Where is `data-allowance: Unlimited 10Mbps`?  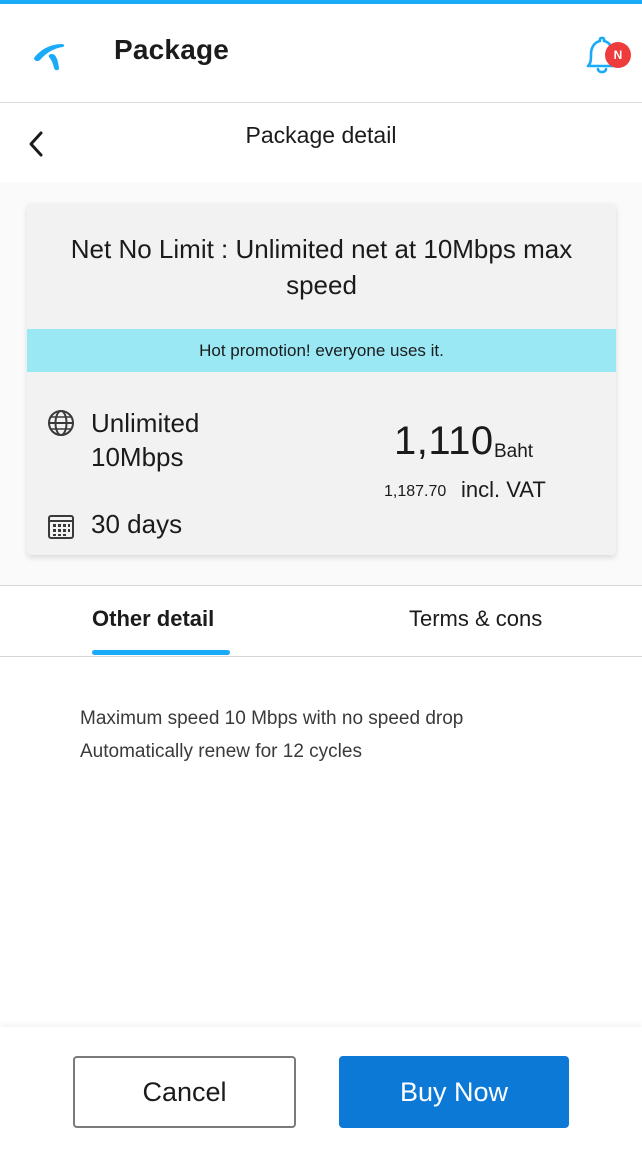 data-allowance: Unlimited 10Mbps is located at coordinates (145, 440).